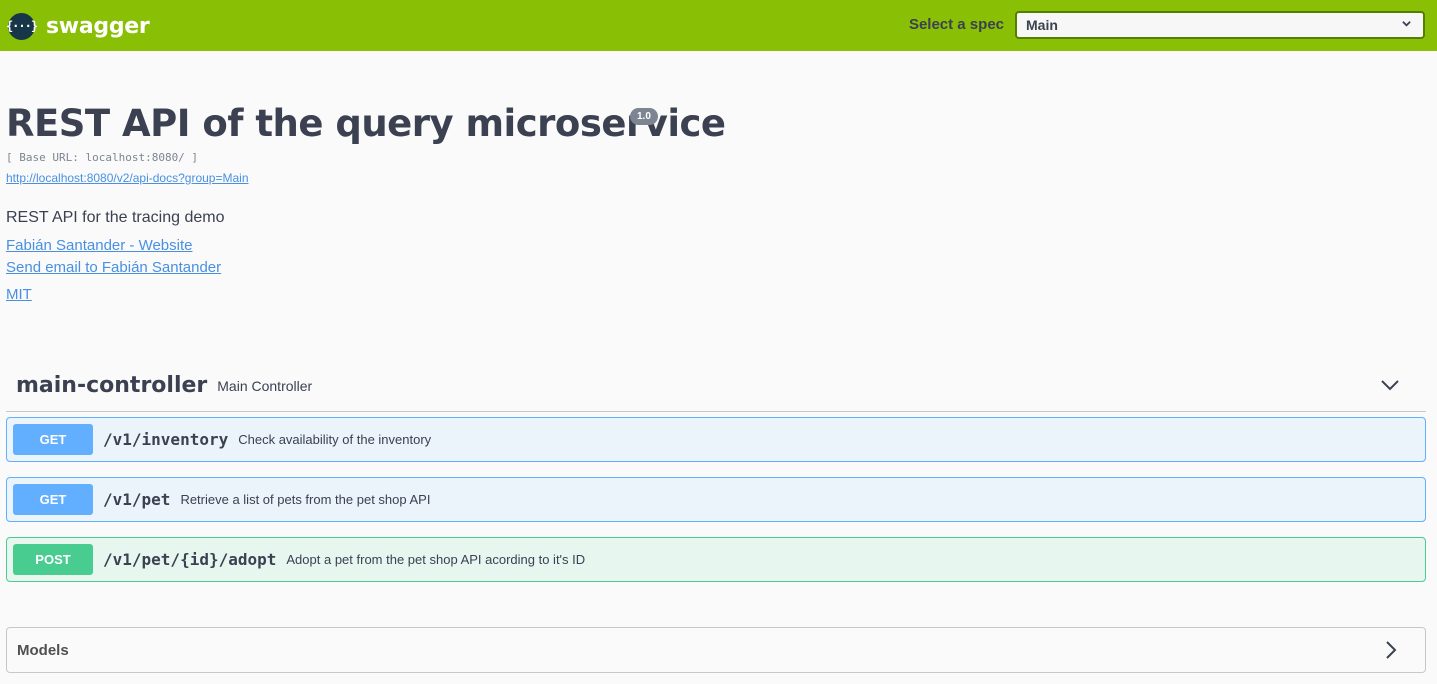 The height and width of the screenshot is (684, 1437). What do you see at coordinates (716, 386) in the screenshot?
I see `tag-header-main-controller: main-controller Main Controller` at bounding box center [716, 386].